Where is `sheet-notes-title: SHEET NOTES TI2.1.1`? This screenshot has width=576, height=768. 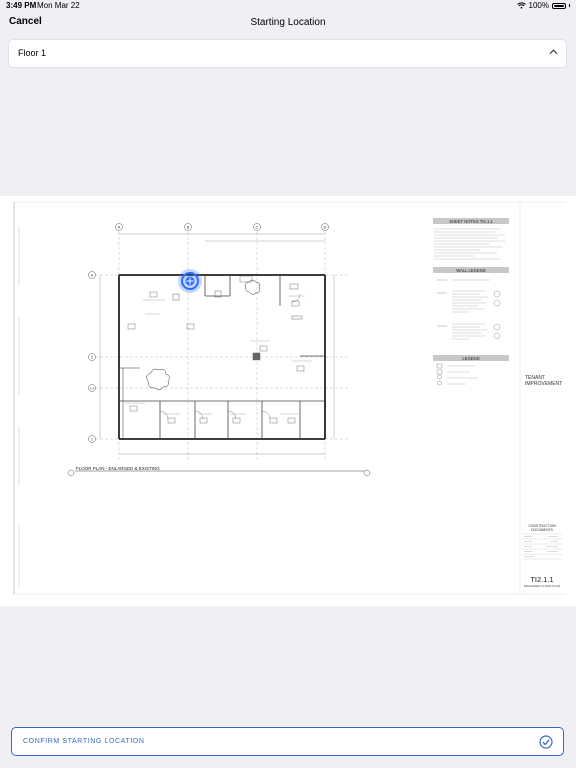 sheet-notes-title: SHEET NOTES TI2.1.1 is located at coordinates (471, 221).